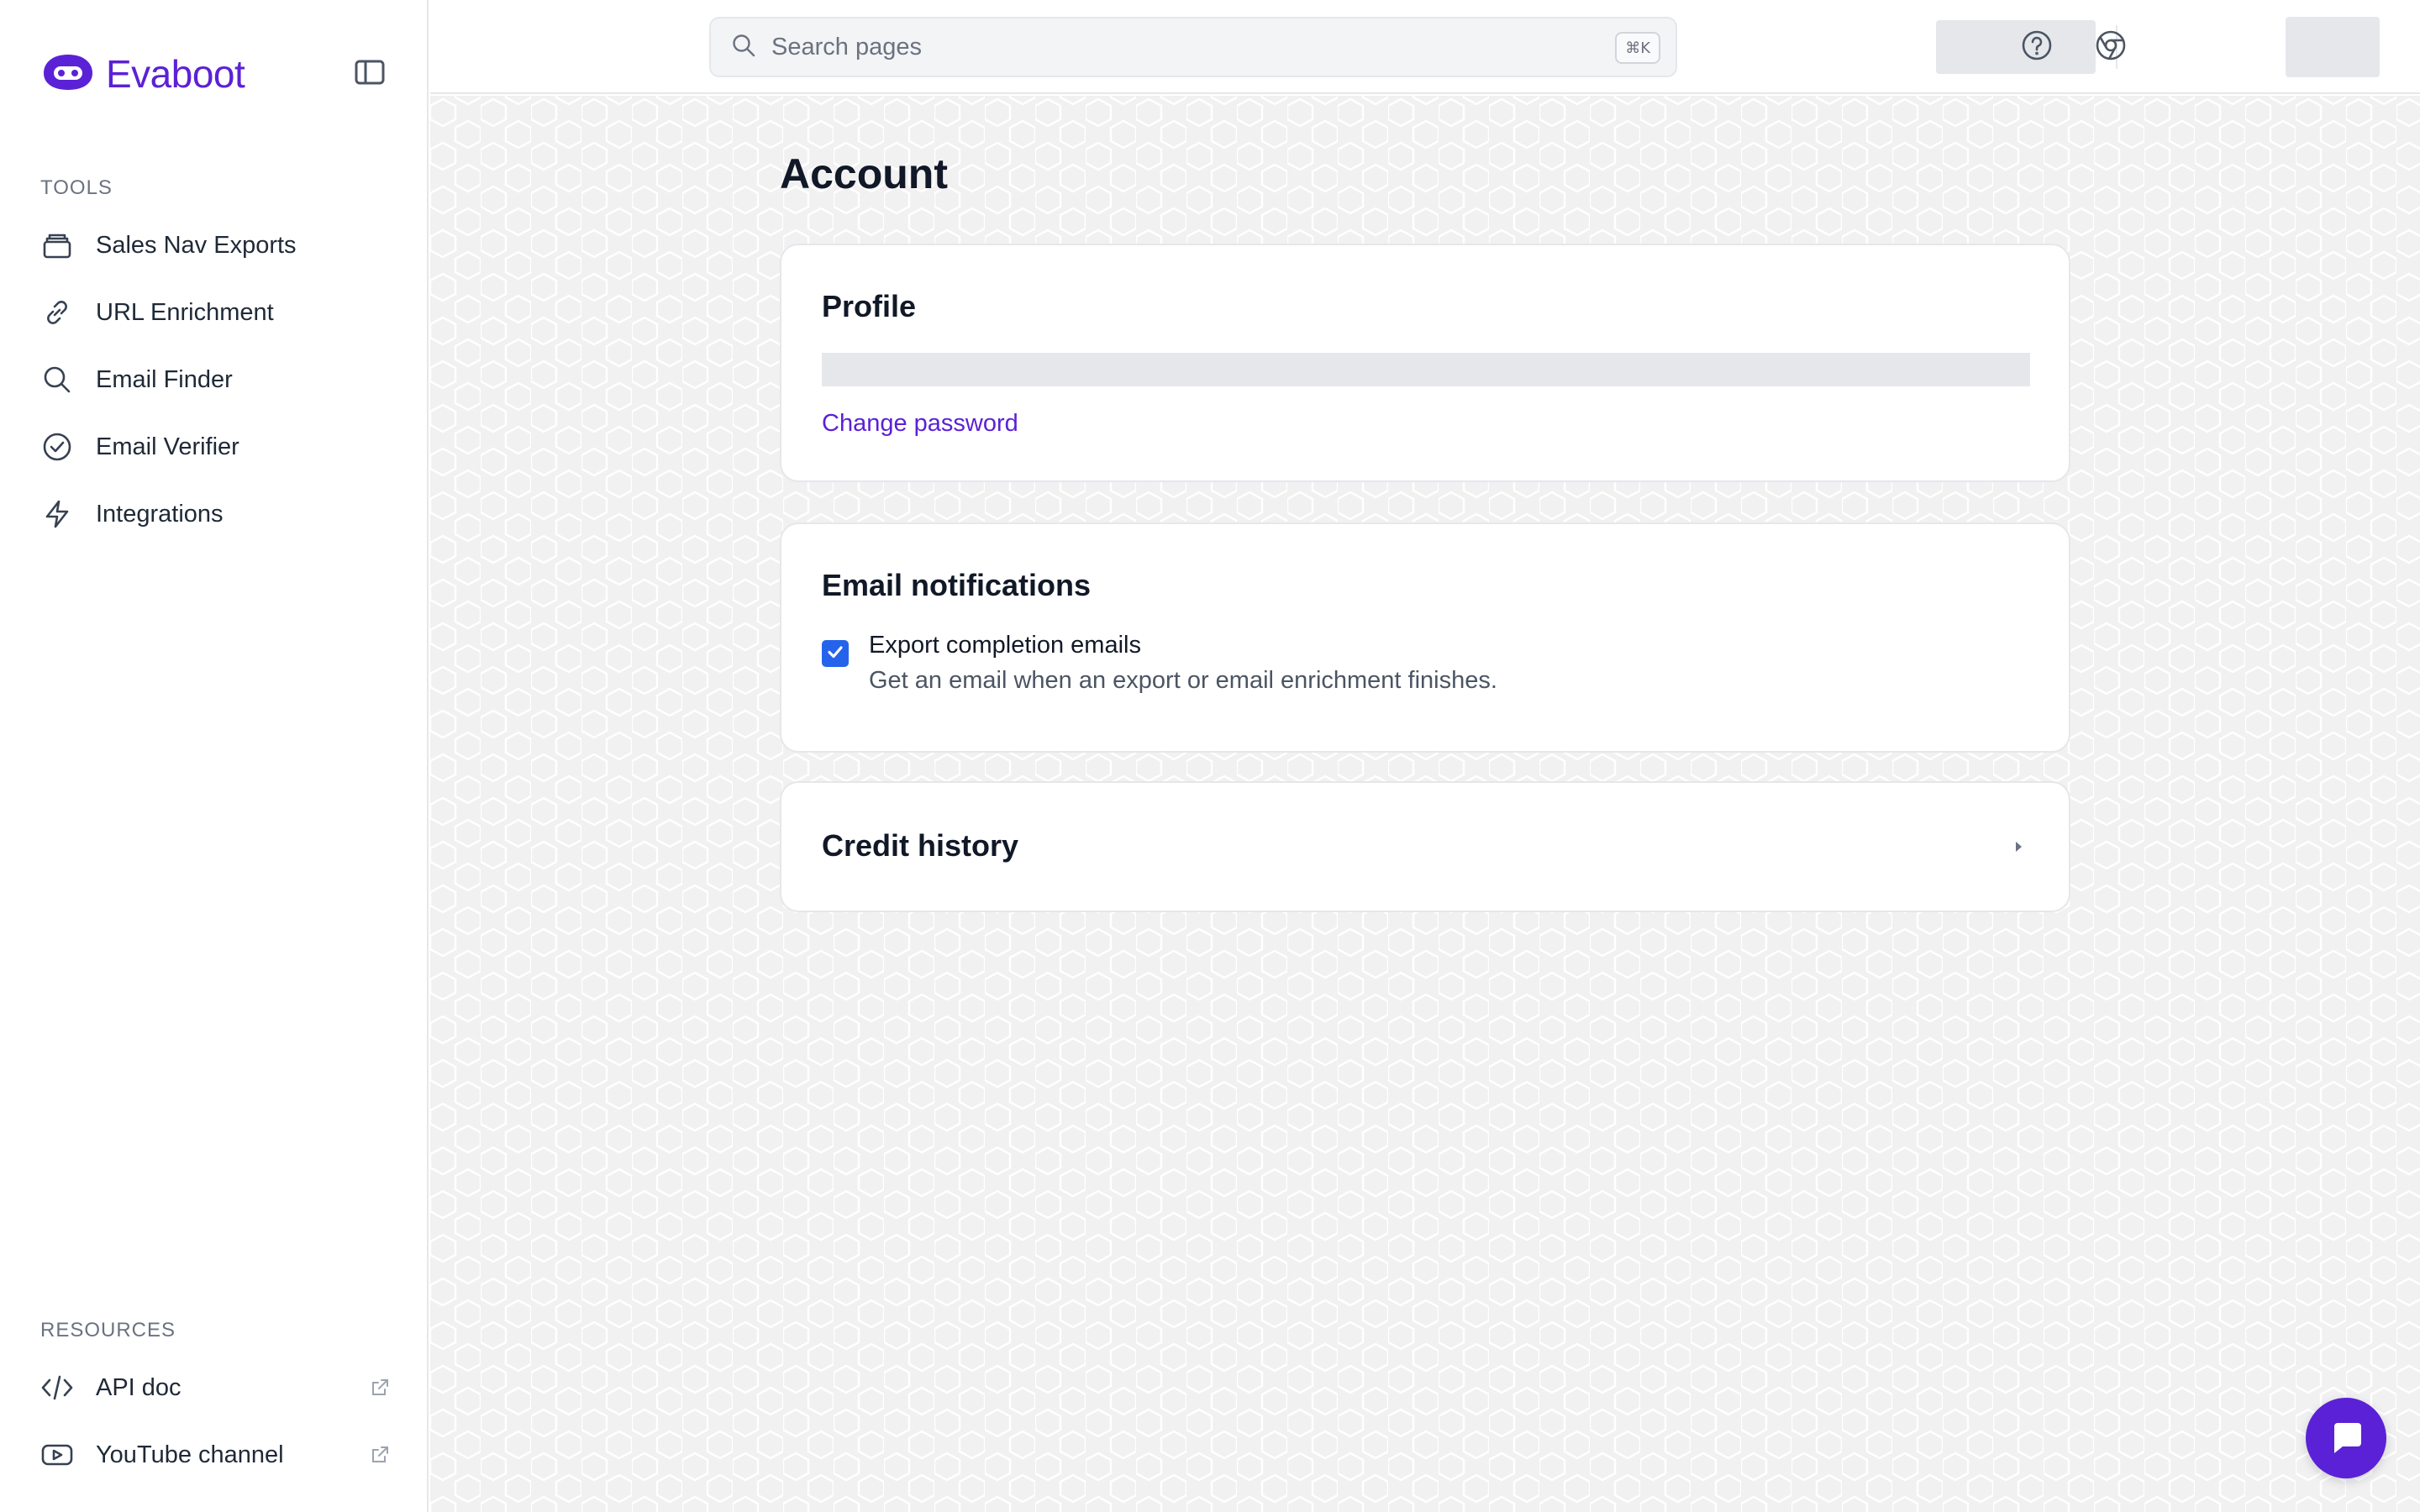 The height and width of the screenshot is (1512, 2420). Describe the element at coordinates (1005, 645) in the screenshot. I see `export-emails-label: Export completion emails` at that location.